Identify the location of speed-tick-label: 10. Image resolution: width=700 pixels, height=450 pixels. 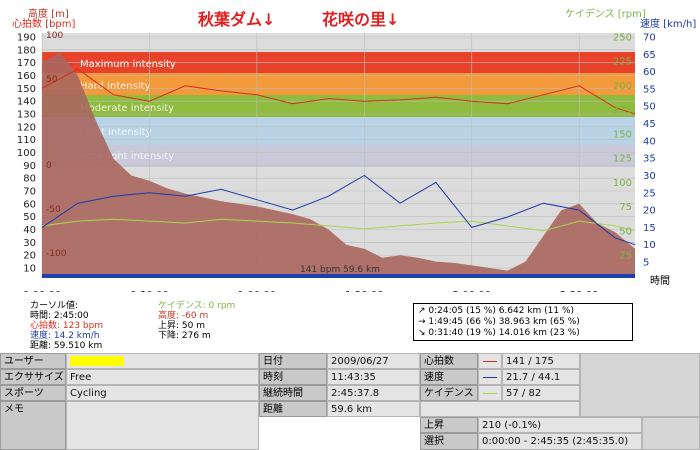
(649, 245).